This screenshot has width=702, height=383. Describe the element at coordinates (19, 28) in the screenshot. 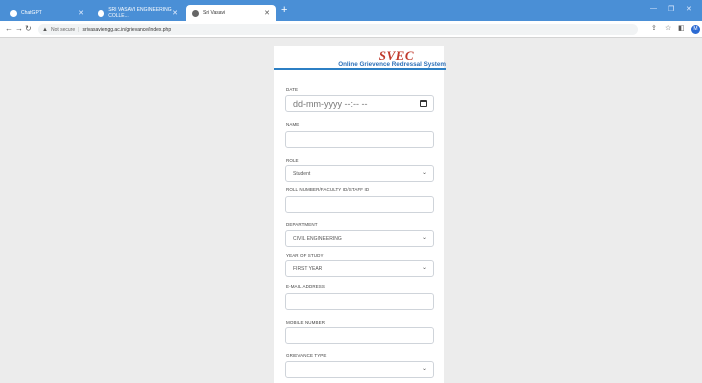

I see `forward-arrow-icon: →` at that location.